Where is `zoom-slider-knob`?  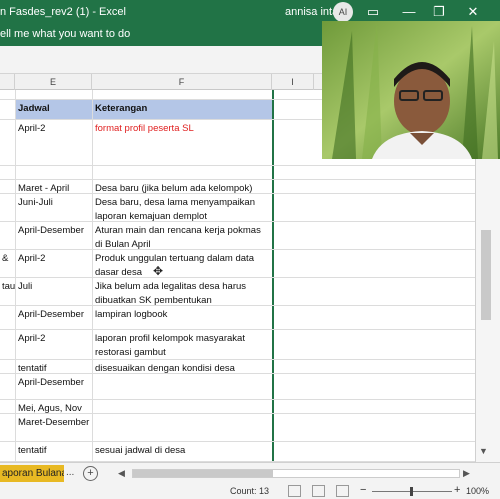 zoom-slider-knob is located at coordinates (411, 491).